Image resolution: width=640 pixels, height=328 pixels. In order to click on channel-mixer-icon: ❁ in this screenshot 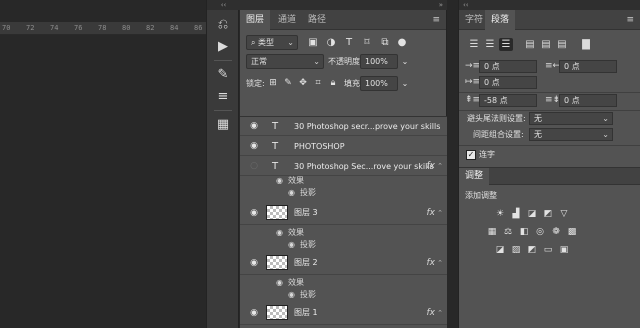, I will do `click(556, 232)`.